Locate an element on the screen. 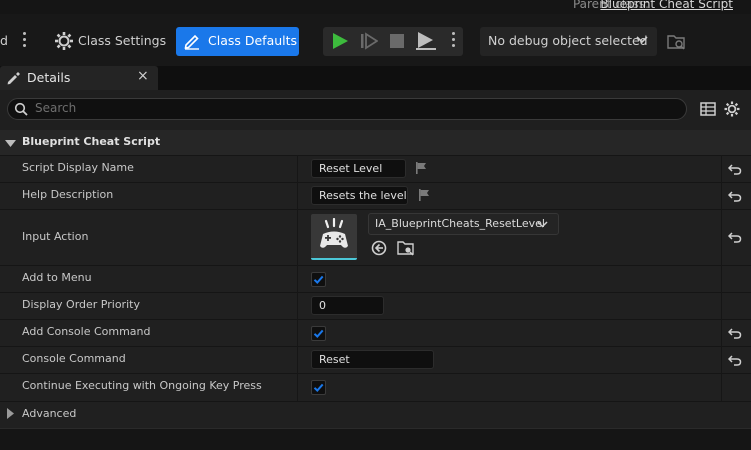  class-defaults-label: Class Defaults is located at coordinates (253, 40).